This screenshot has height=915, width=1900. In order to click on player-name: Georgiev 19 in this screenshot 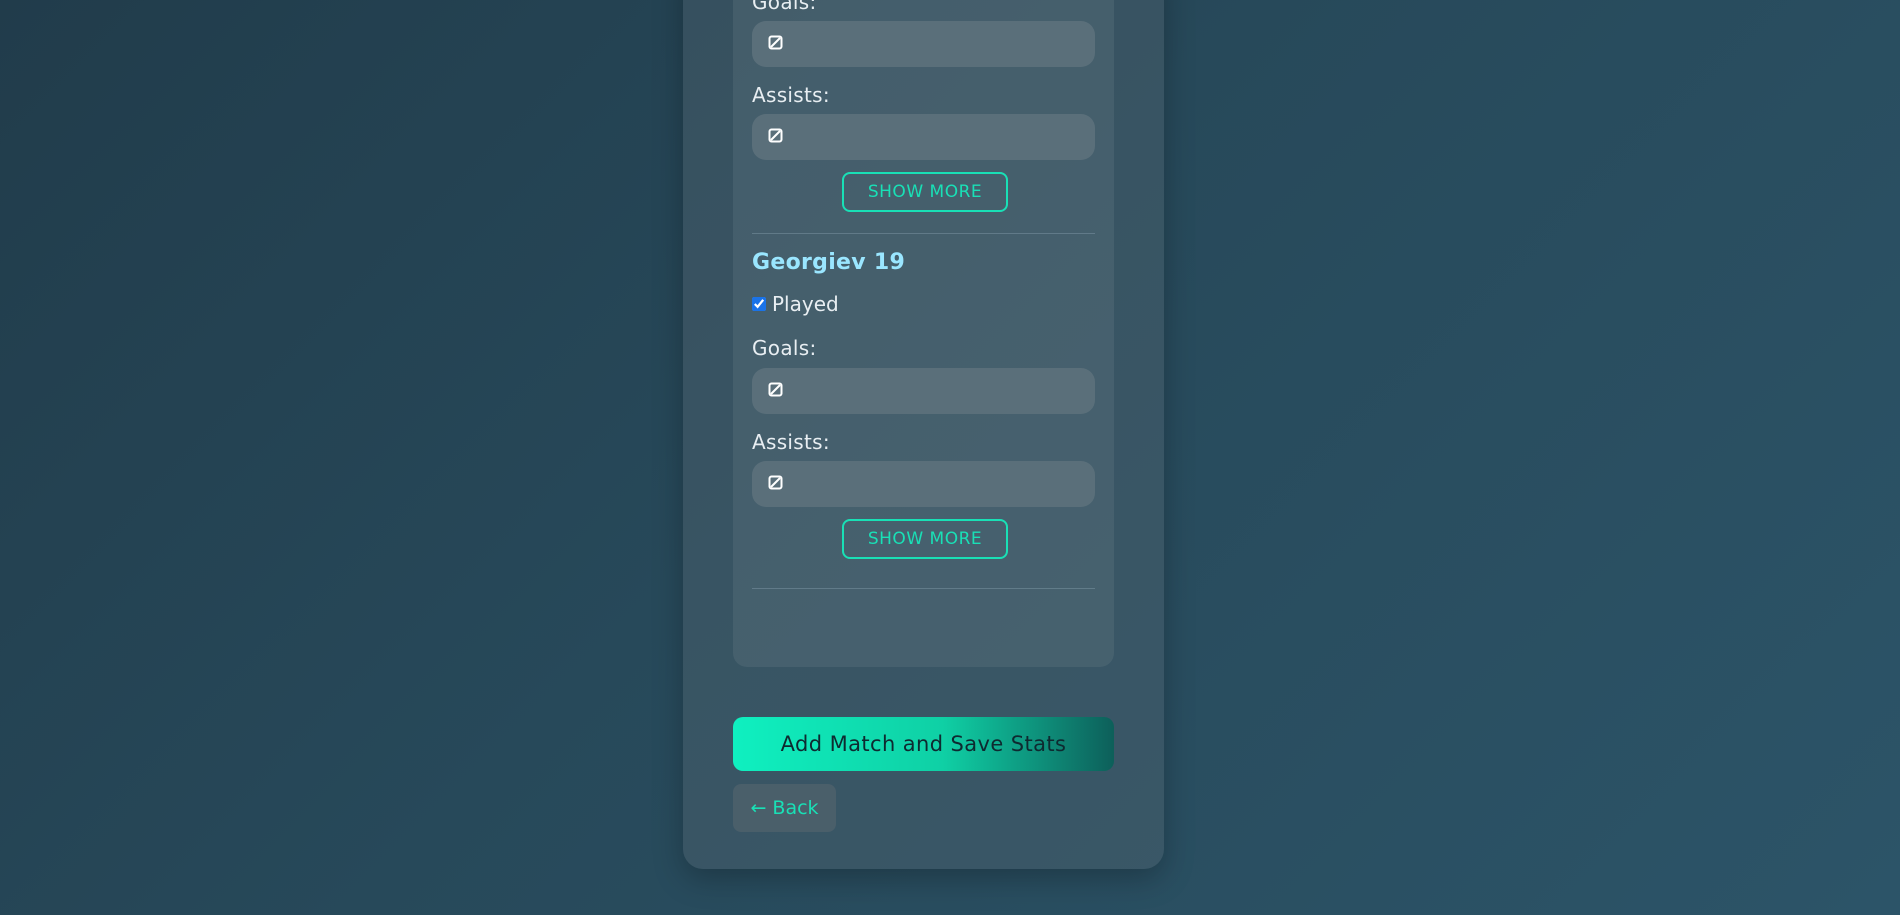, I will do `click(829, 262)`.